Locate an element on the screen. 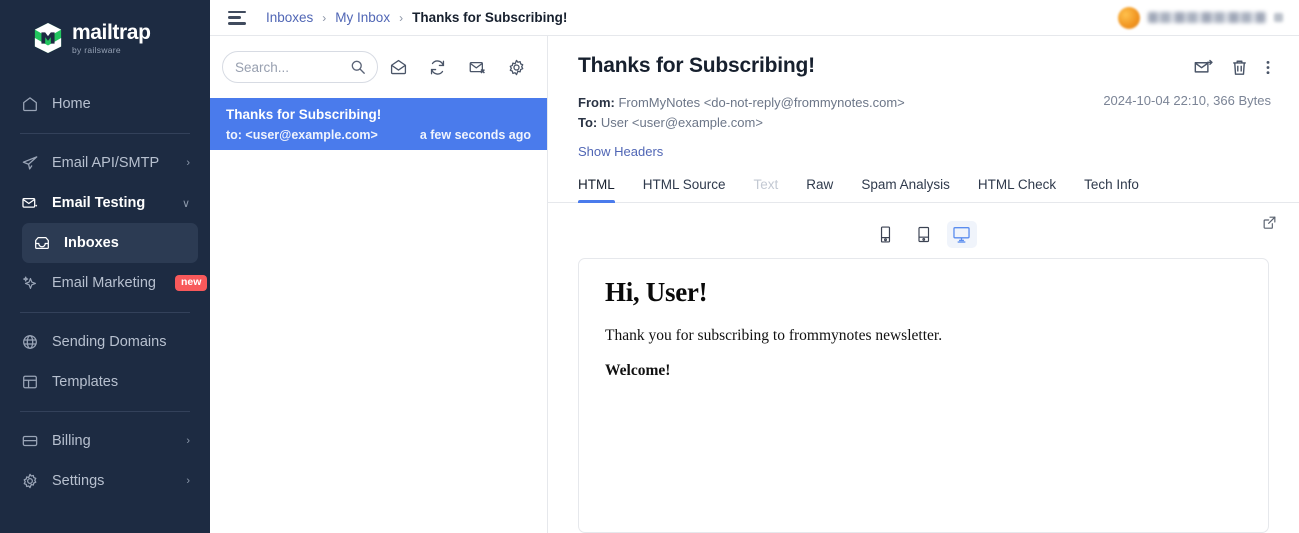 Image resolution: width=1299 pixels, height=533 pixels. avatar is located at coordinates (1129, 17).